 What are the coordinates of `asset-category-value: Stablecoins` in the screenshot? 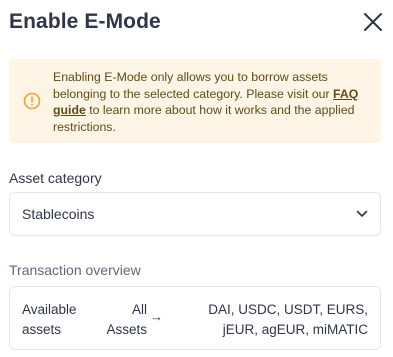 It's located at (58, 214).